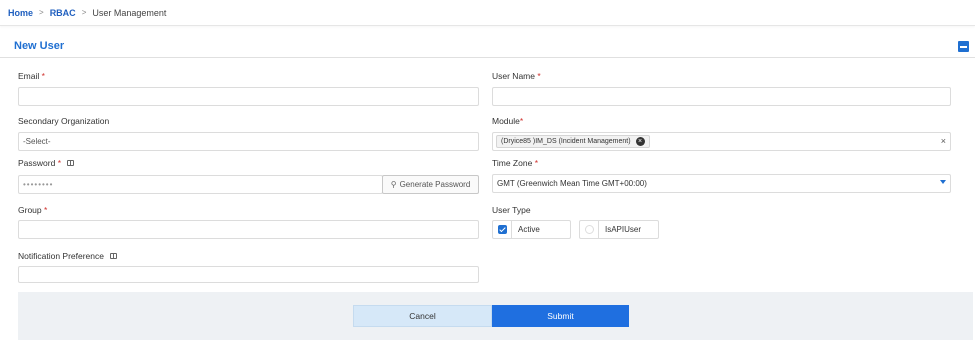 The width and height of the screenshot is (975, 342). What do you see at coordinates (63, 13) in the screenshot?
I see `breadcrumb-rbac-link: RBAC` at bounding box center [63, 13].